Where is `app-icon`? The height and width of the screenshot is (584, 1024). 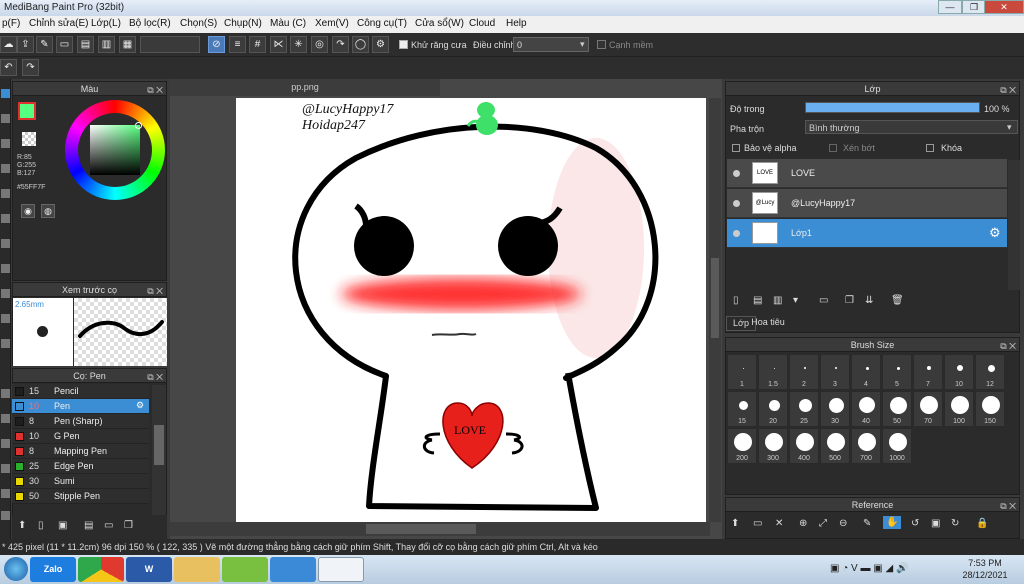 app-icon is located at coordinates (245, 569).